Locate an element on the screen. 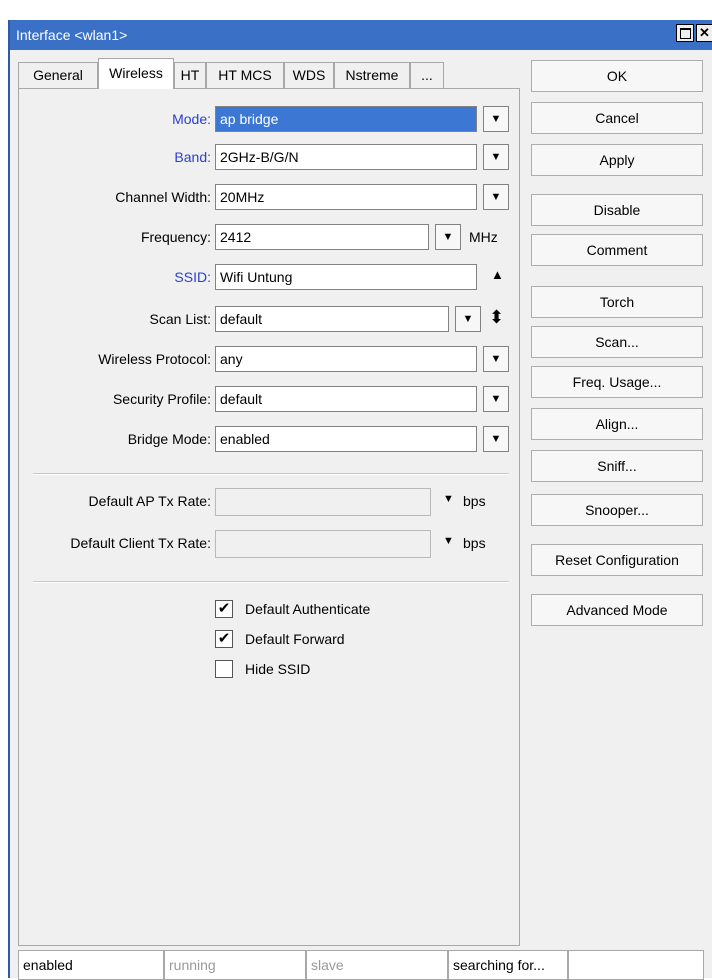 This screenshot has width=712, height=980. channel-width-row: Channel Width: 20MHz ▼ is located at coordinates (269, 197).